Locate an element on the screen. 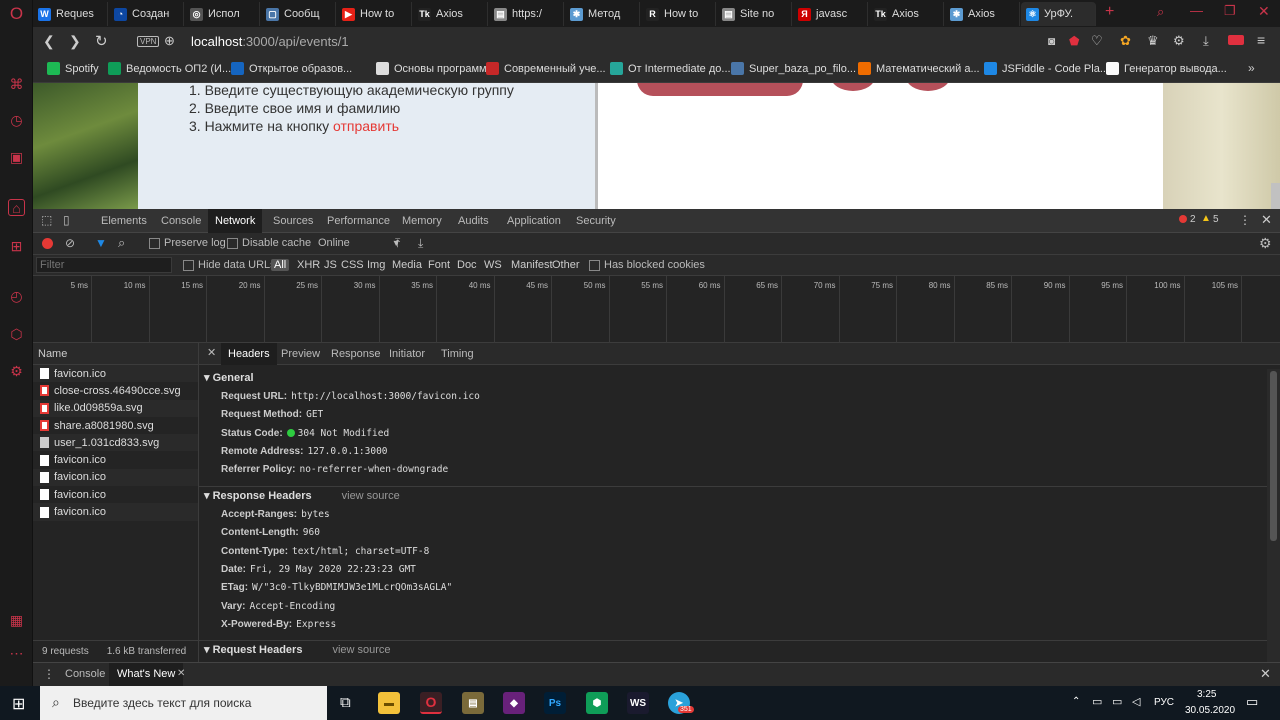  browser-tab: ✱ Метод is located at coordinates (602, 14).